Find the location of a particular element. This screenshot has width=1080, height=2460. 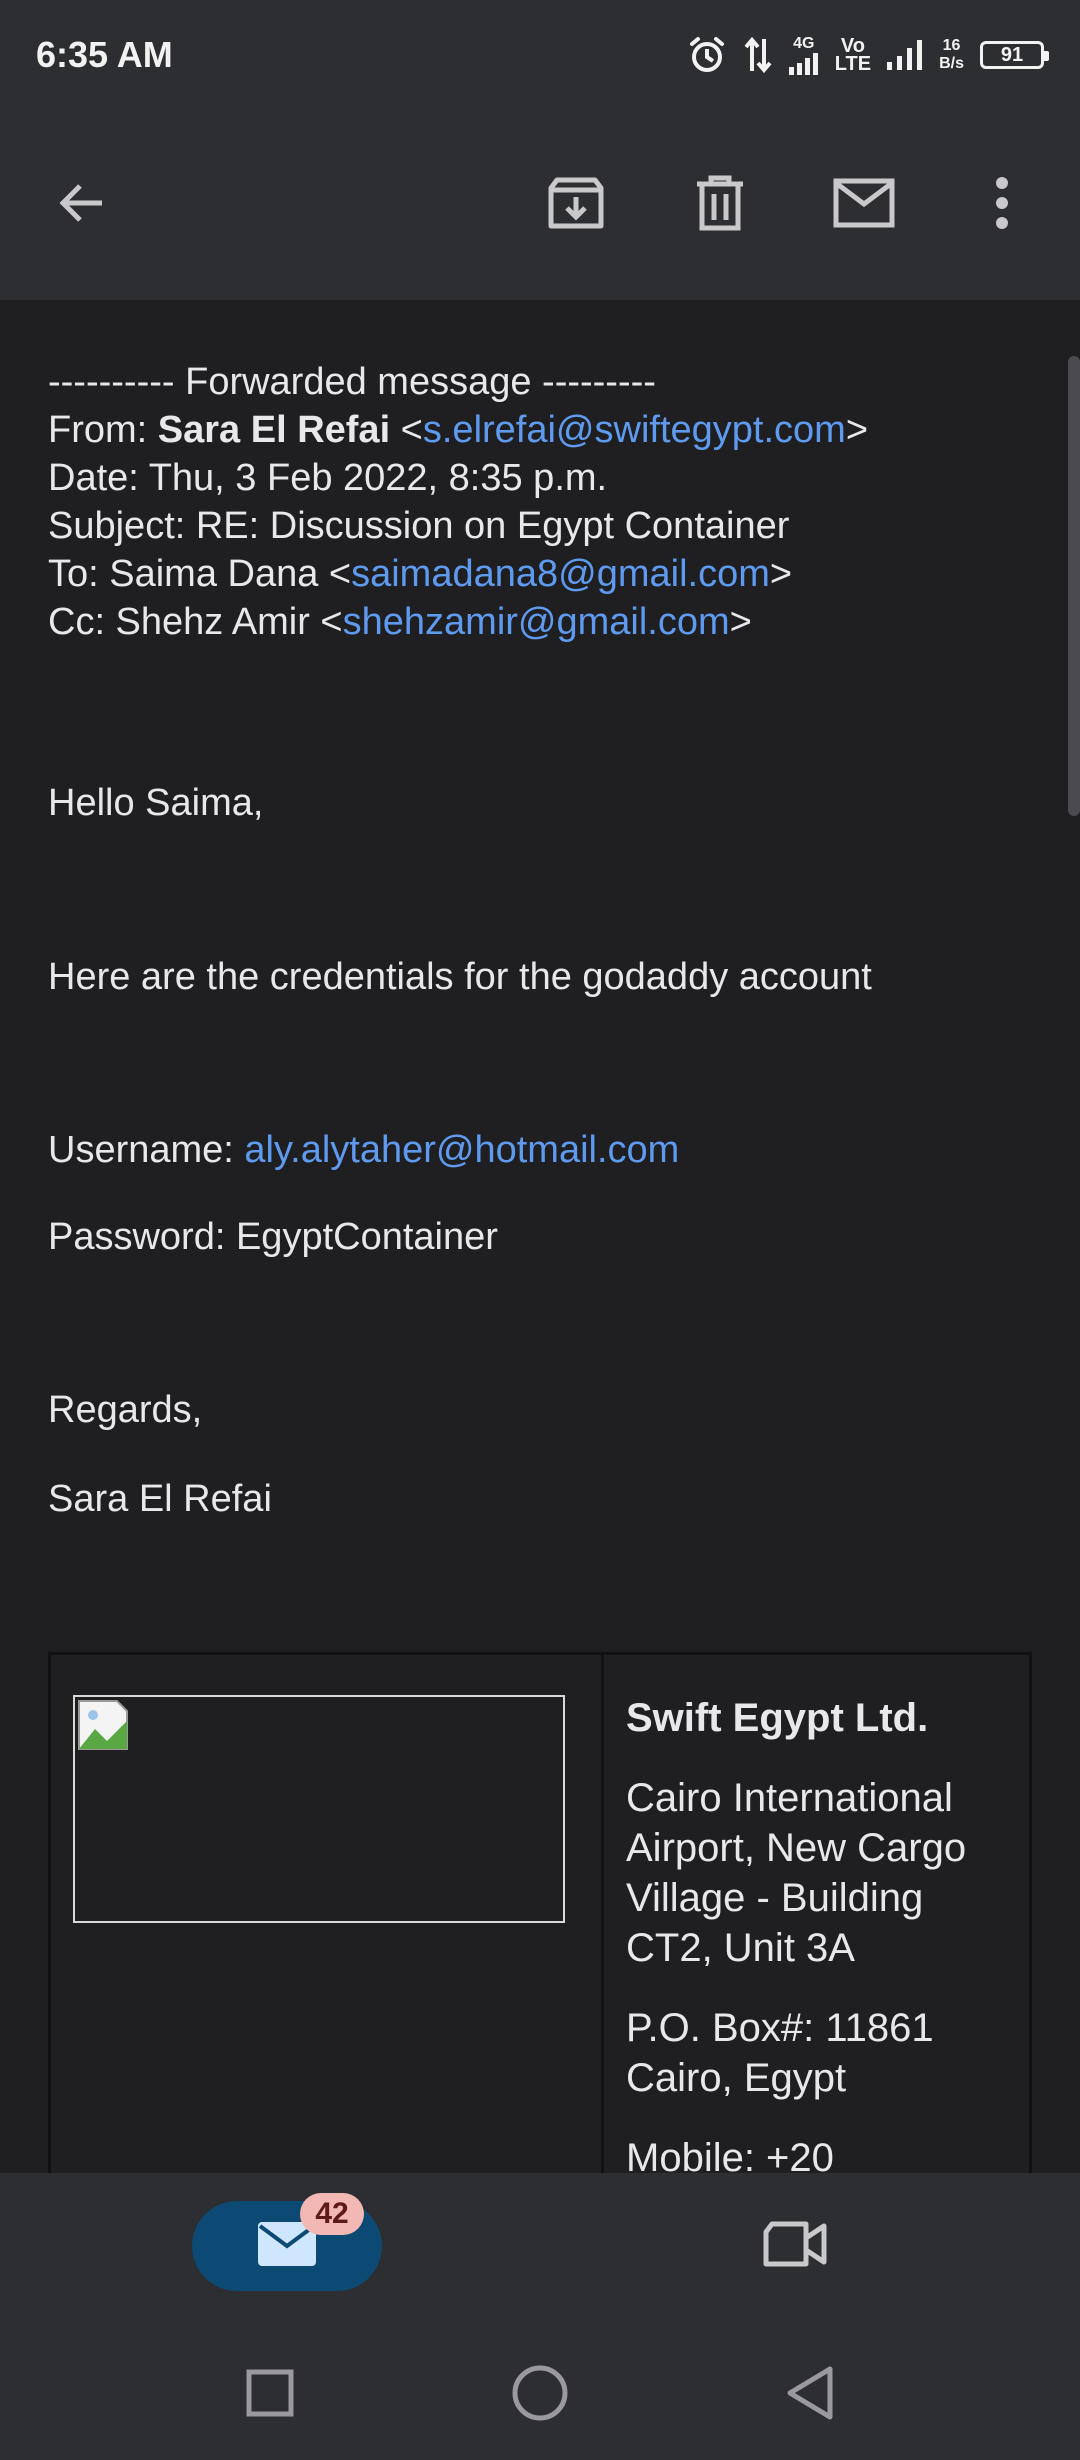

mark-unread-button is located at coordinates (864, 205).